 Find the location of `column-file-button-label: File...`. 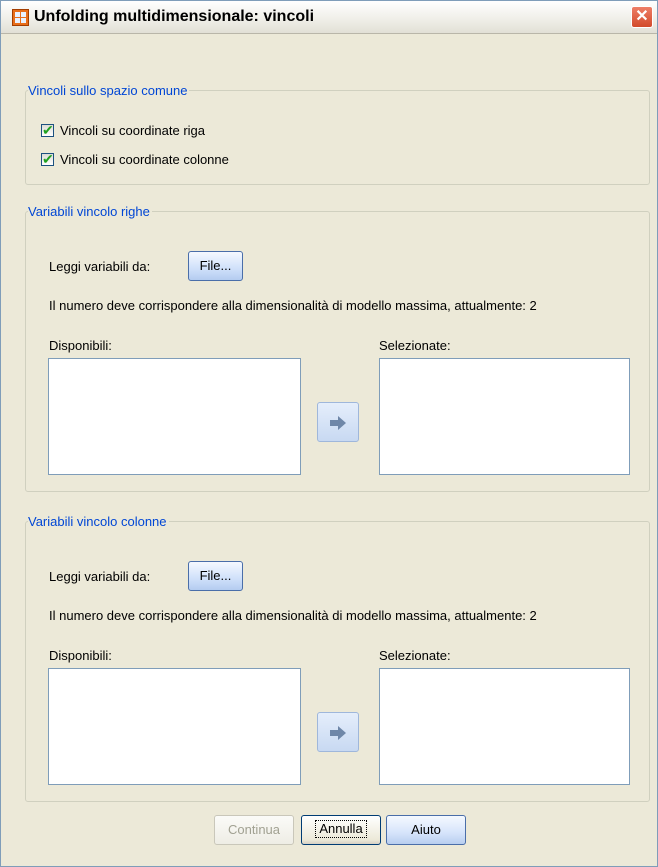

column-file-button-label: File... is located at coordinates (216, 575).